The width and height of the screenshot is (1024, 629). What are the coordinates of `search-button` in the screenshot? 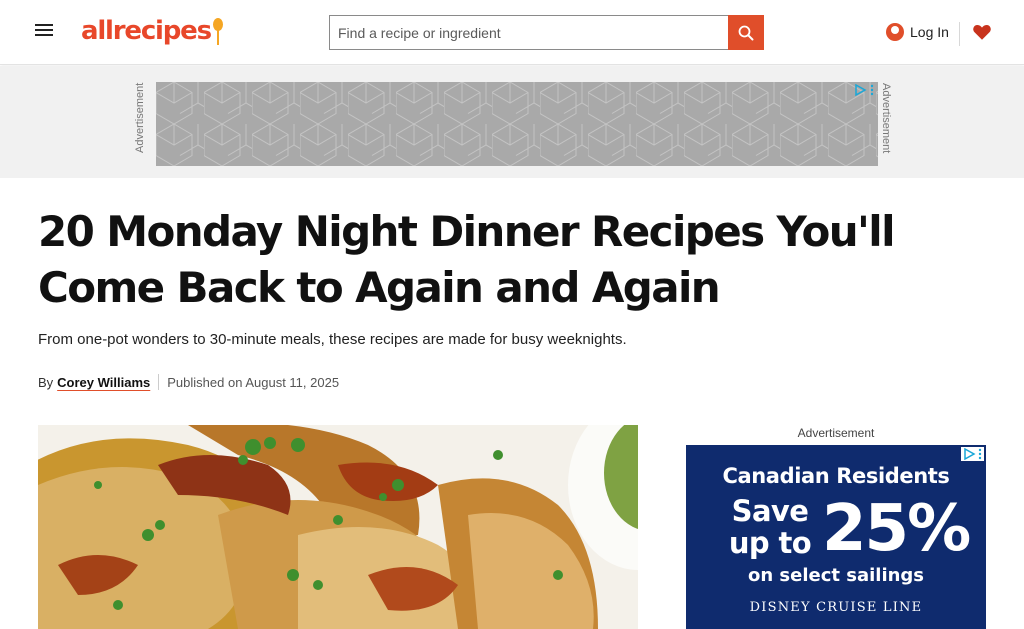 It's located at (746, 32).